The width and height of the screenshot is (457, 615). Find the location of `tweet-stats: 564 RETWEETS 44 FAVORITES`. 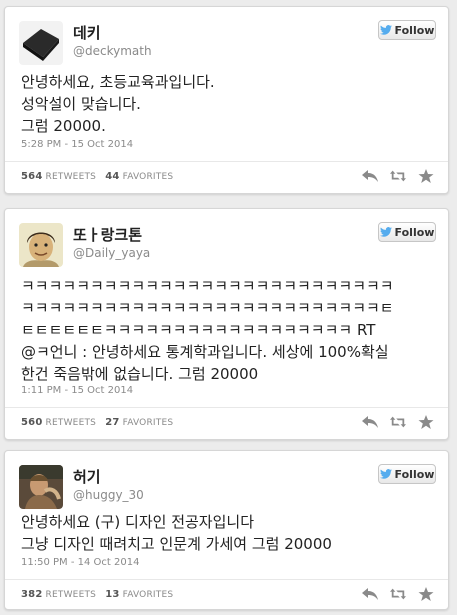

tweet-stats: 564 RETWEETS 44 FAVORITES is located at coordinates (97, 176).